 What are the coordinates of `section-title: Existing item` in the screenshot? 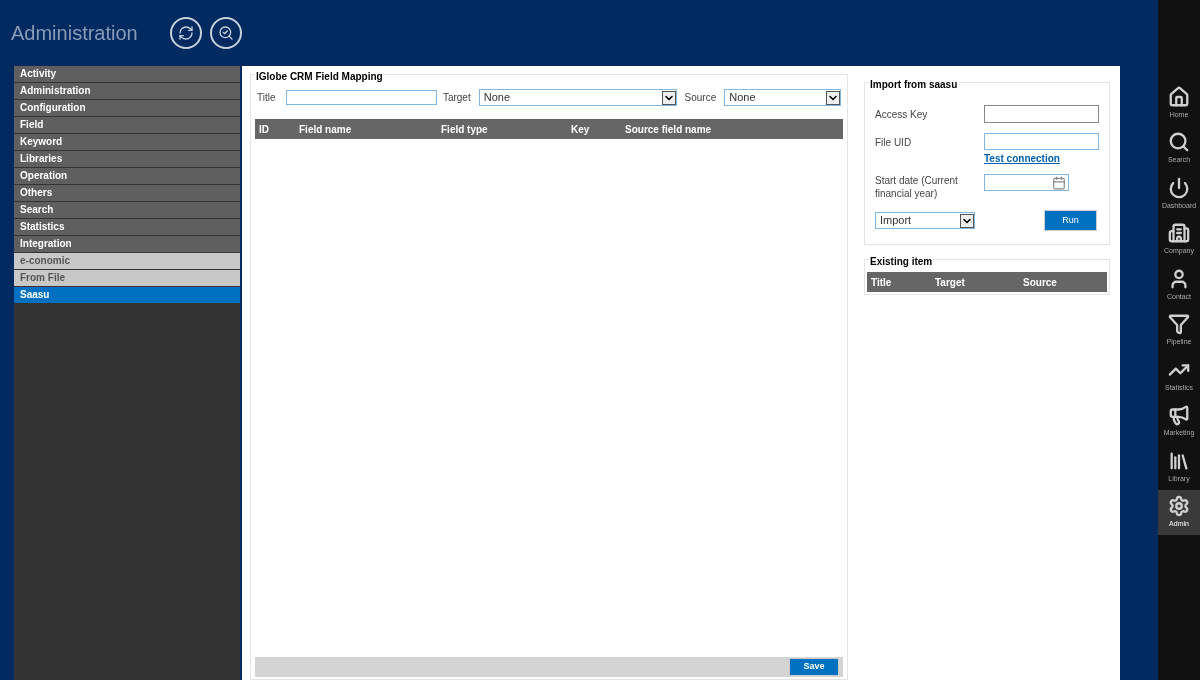 It's located at (901, 261).